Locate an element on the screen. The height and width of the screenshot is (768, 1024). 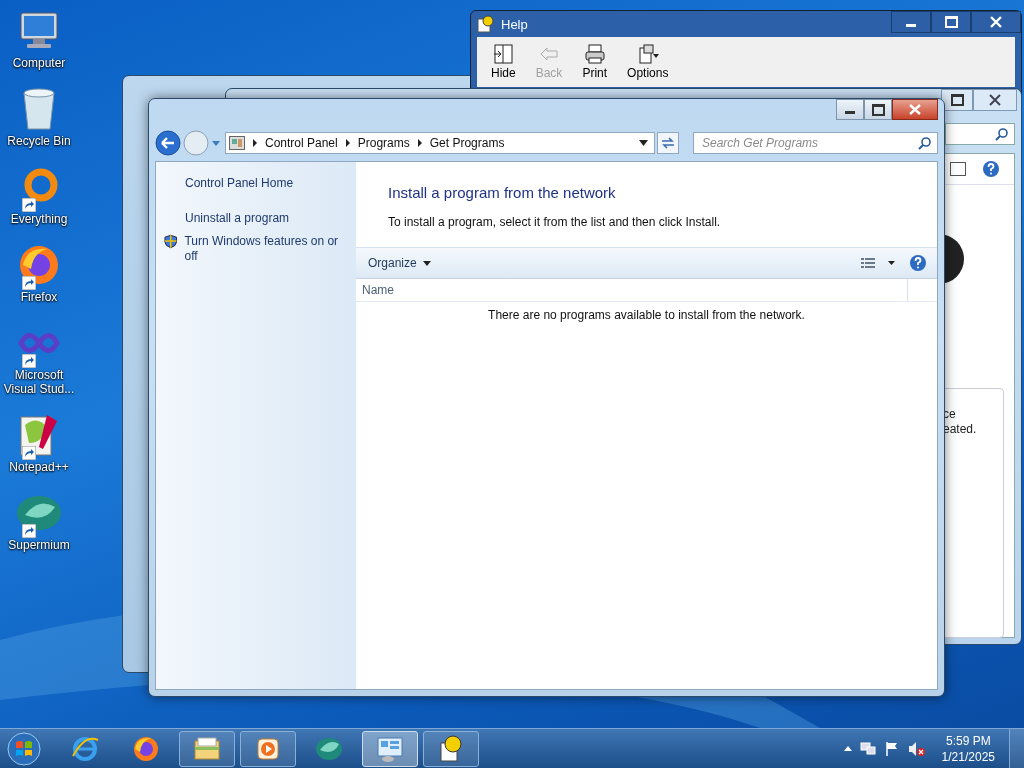
shield-icon is located at coordinates (171, 241).